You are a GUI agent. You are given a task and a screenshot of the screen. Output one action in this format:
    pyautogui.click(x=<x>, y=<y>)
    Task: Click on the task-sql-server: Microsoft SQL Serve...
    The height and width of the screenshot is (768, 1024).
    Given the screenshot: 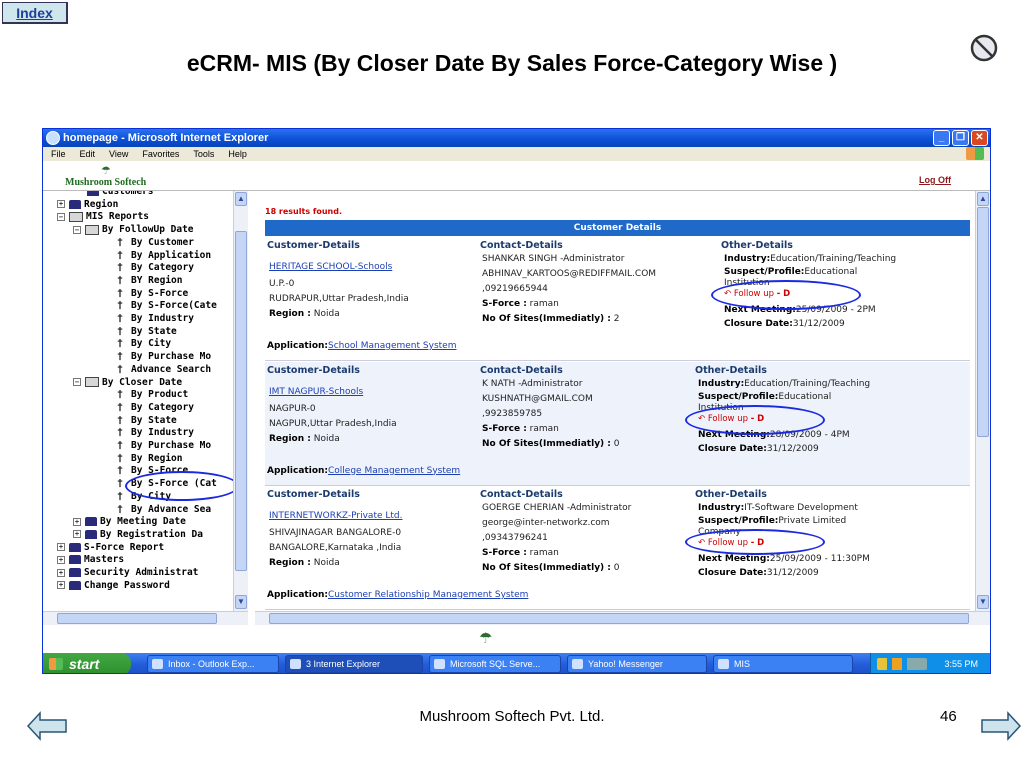 What is the action you would take?
    pyautogui.click(x=495, y=664)
    